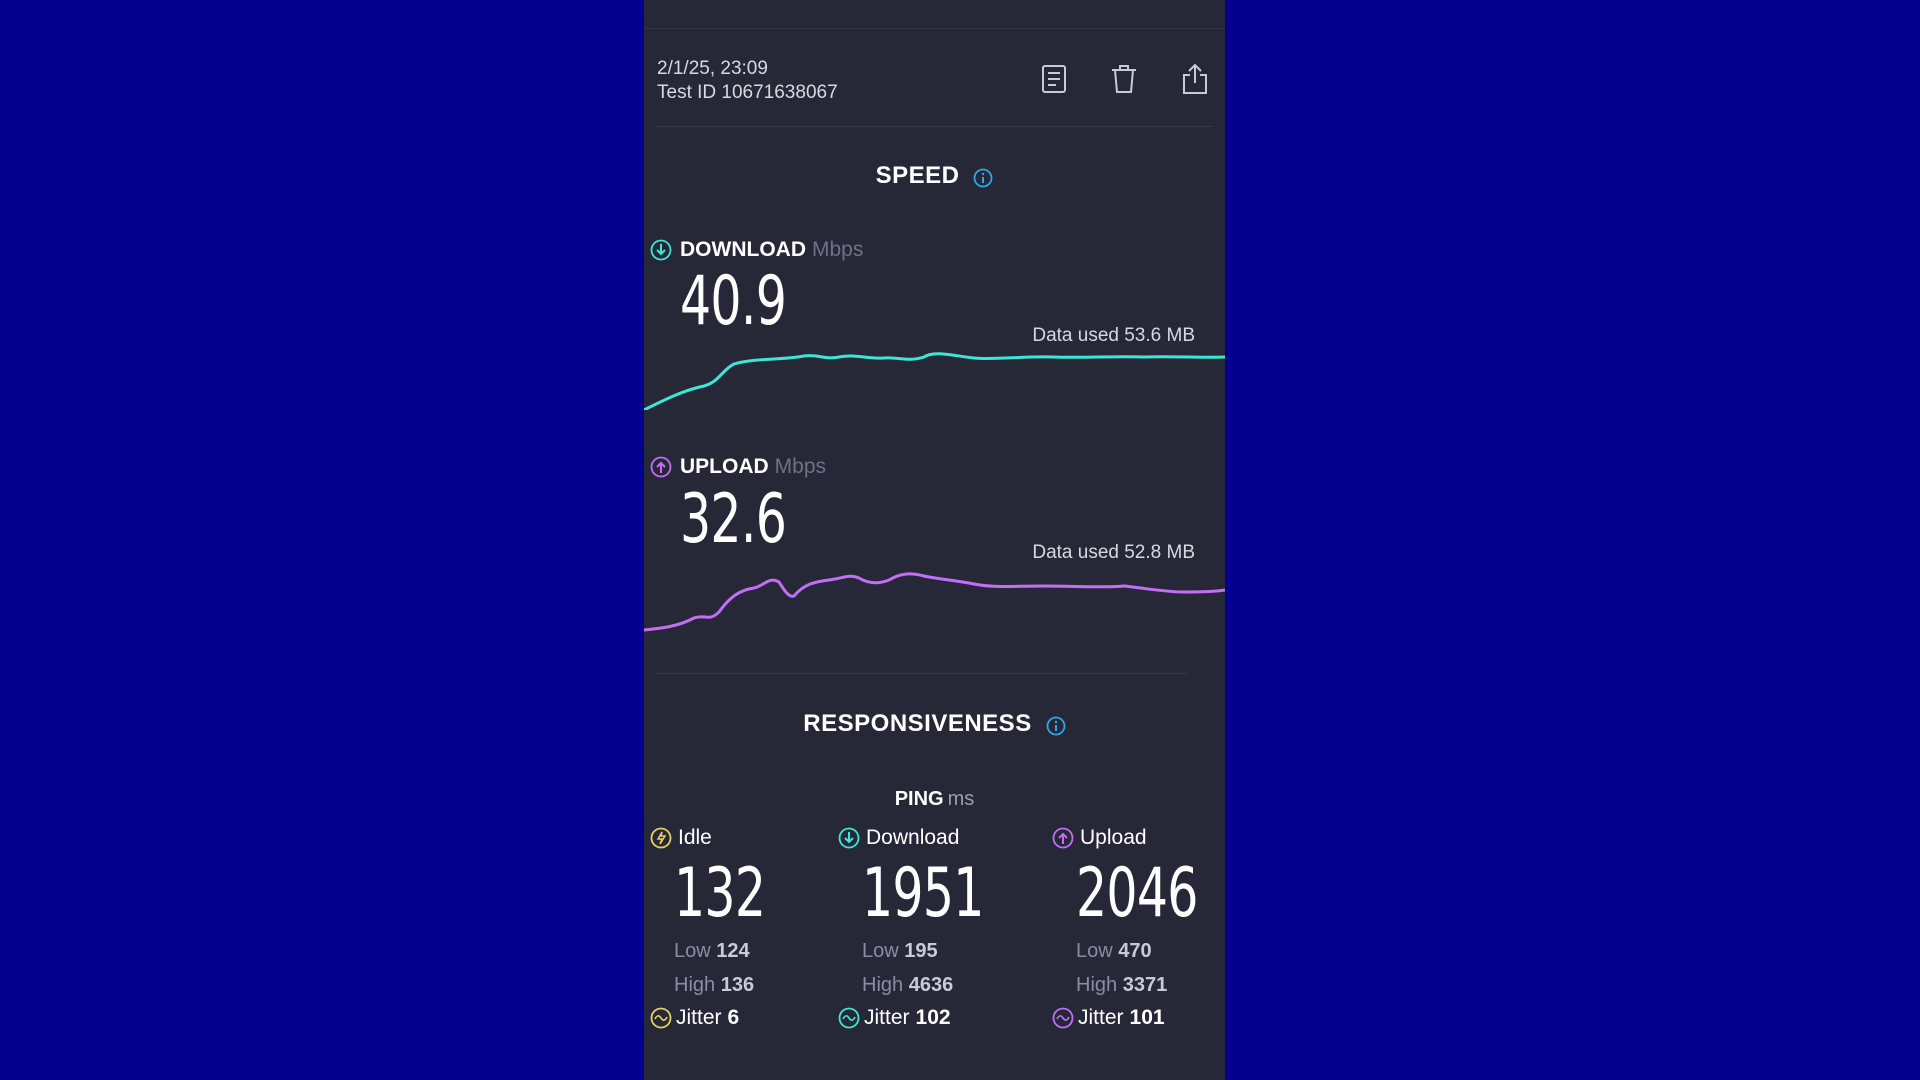 The width and height of the screenshot is (1920, 1080). Describe the element at coordinates (923, 893) in the screenshot. I see `ping-download-value: 1951` at that location.